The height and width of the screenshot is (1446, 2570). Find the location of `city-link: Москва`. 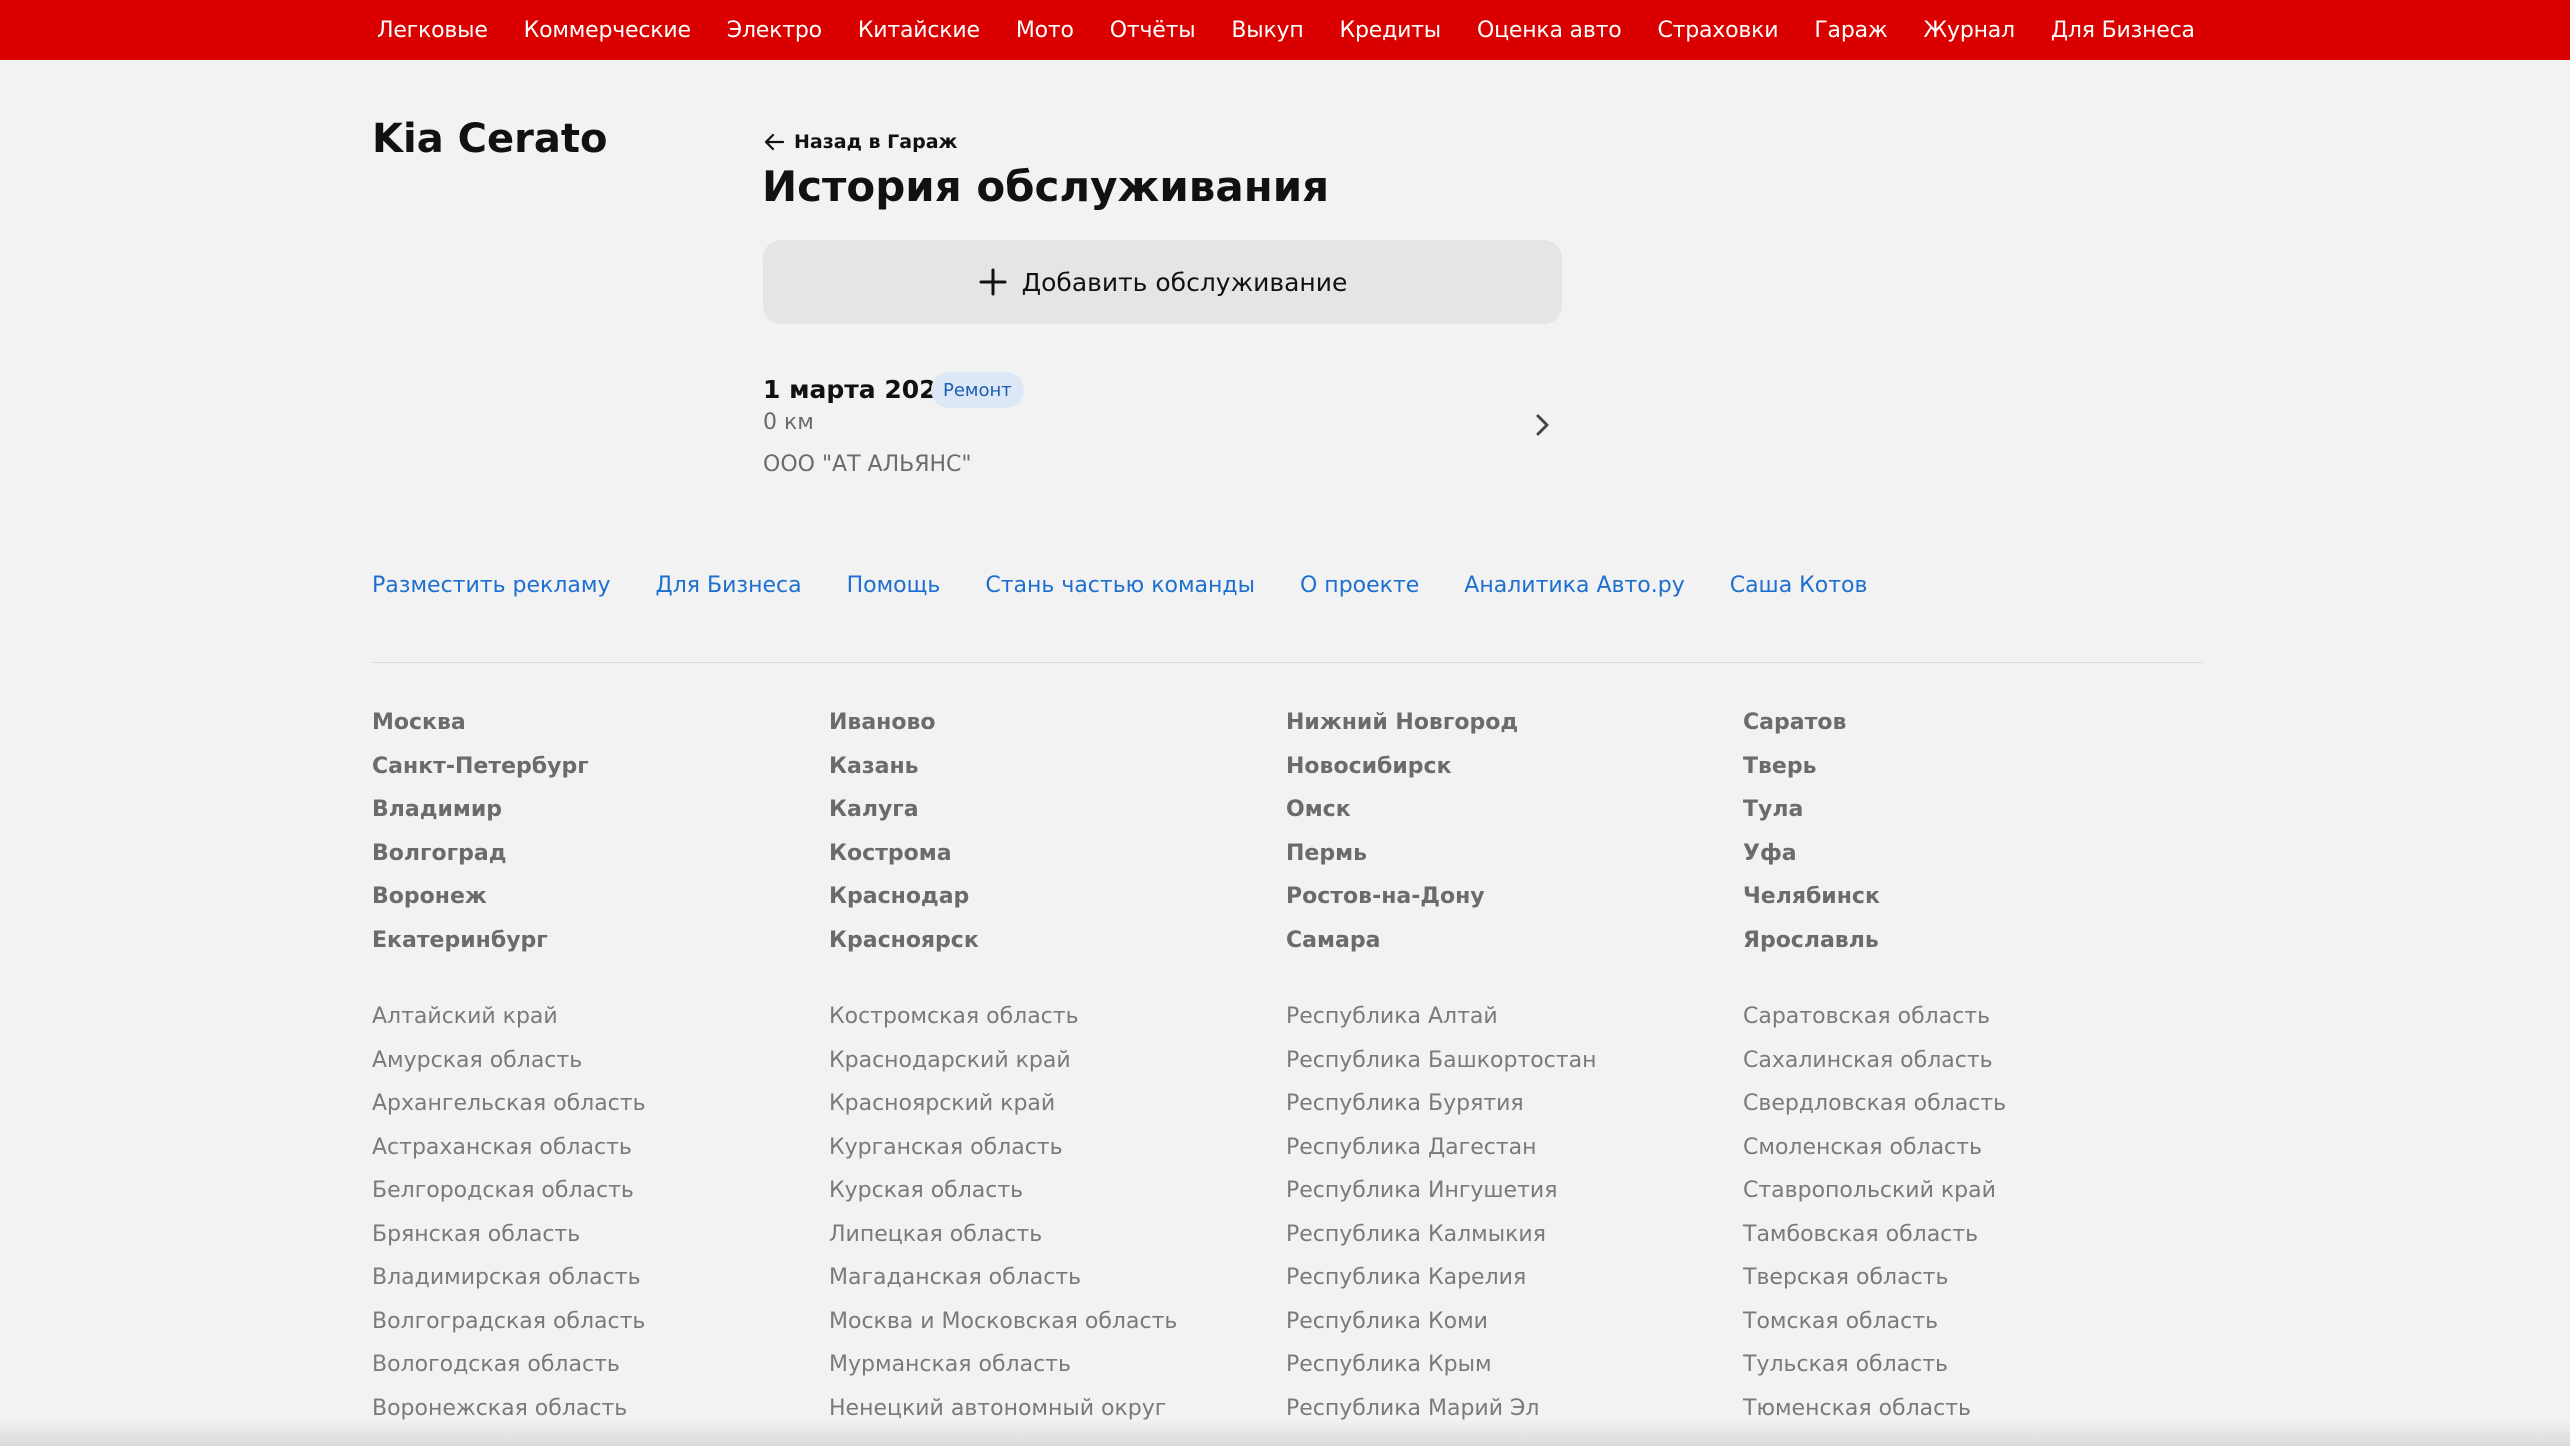

city-link: Москва is located at coordinates (600, 730).